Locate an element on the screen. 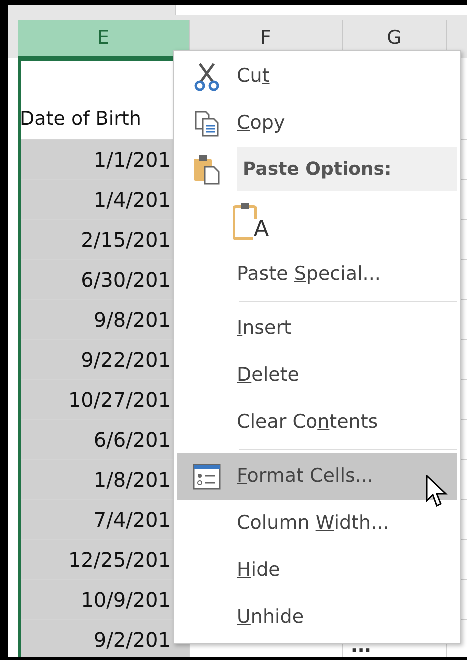  paste-icon is located at coordinates (207, 169).